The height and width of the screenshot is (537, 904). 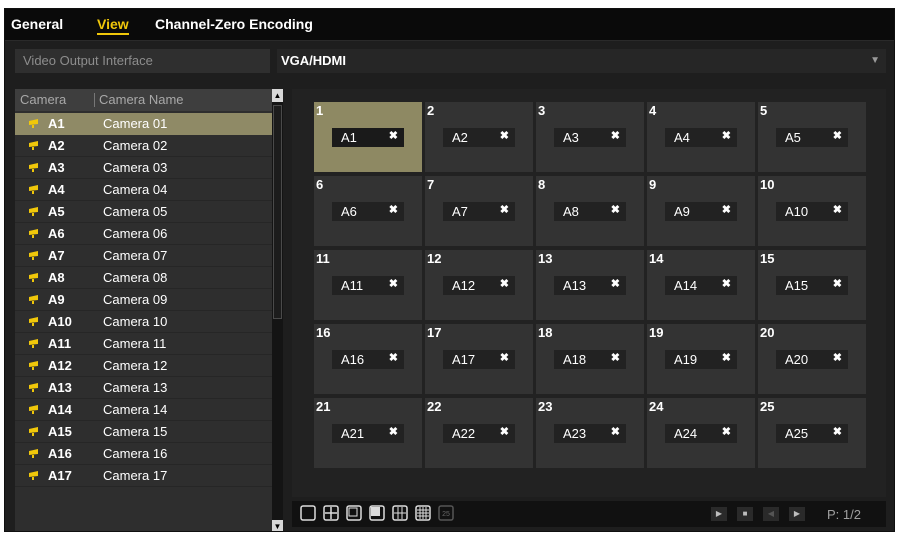 I want to click on window-cell: 25 A25 ✖, so click(x=812, y=433).